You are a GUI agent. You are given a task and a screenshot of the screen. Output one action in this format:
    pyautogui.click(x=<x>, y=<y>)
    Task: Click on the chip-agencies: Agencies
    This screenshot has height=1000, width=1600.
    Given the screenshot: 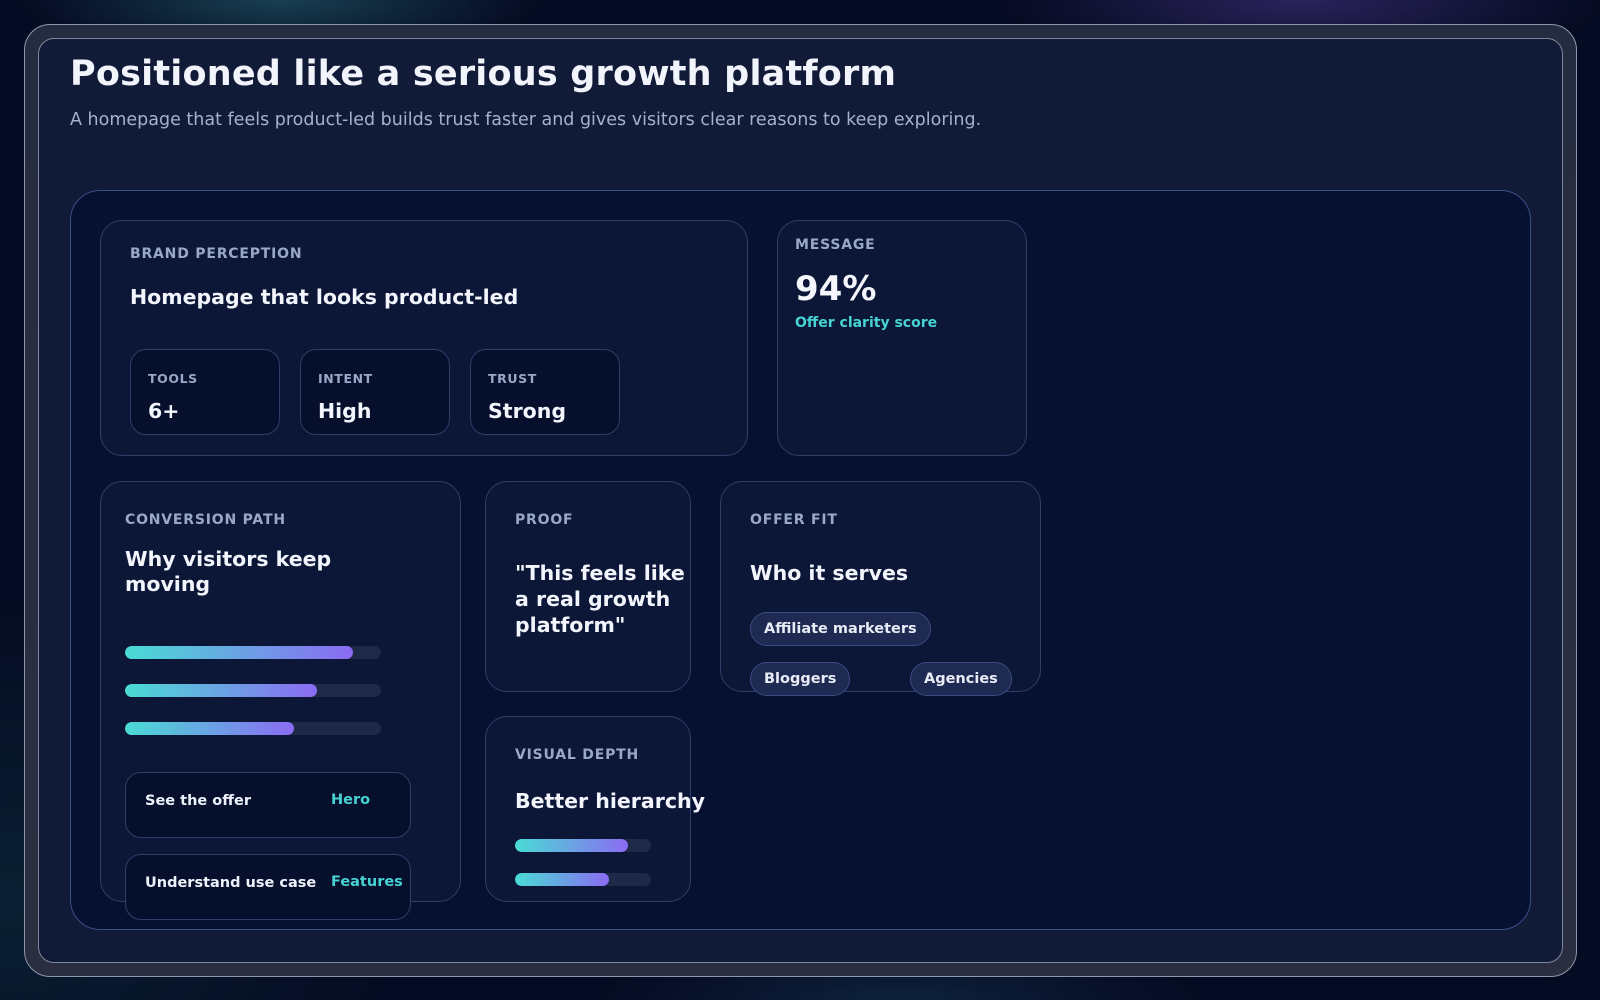 What is the action you would take?
    pyautogui.click(x=961, y=679)
    